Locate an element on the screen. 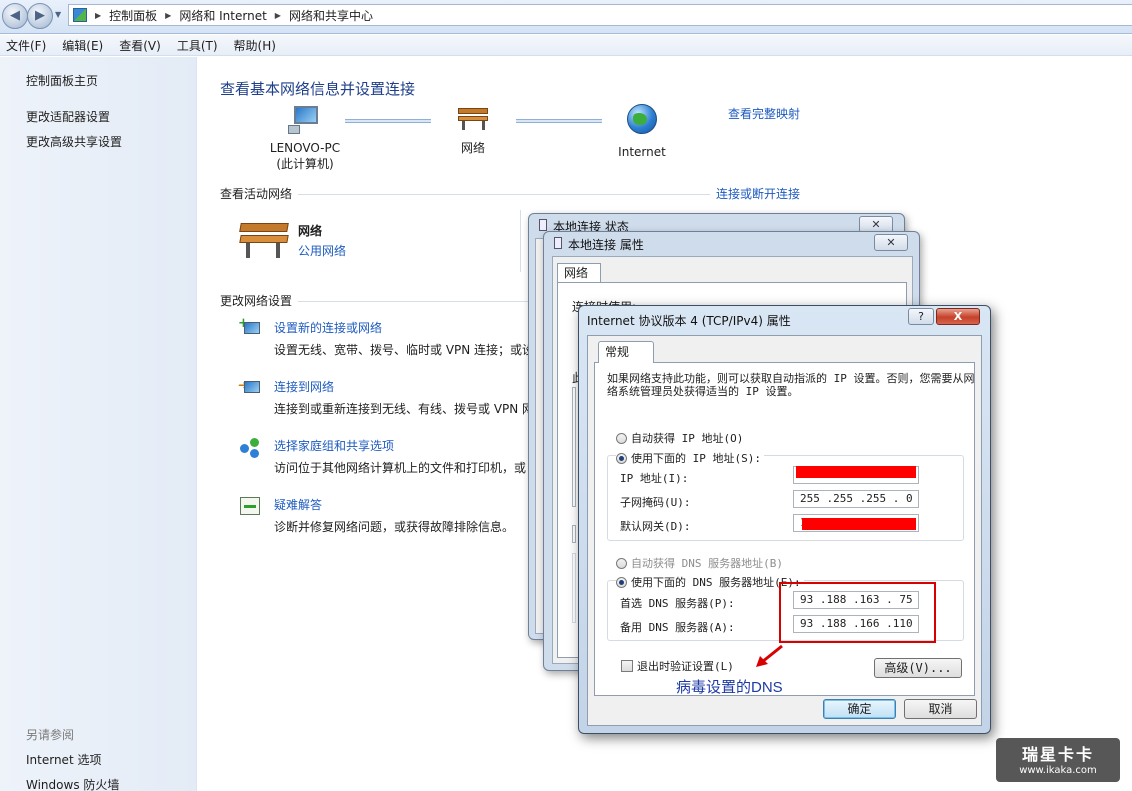 The width and height of the screenshot is (1132, 791). ok-button: 确定 is located at coordinates (859, 709).